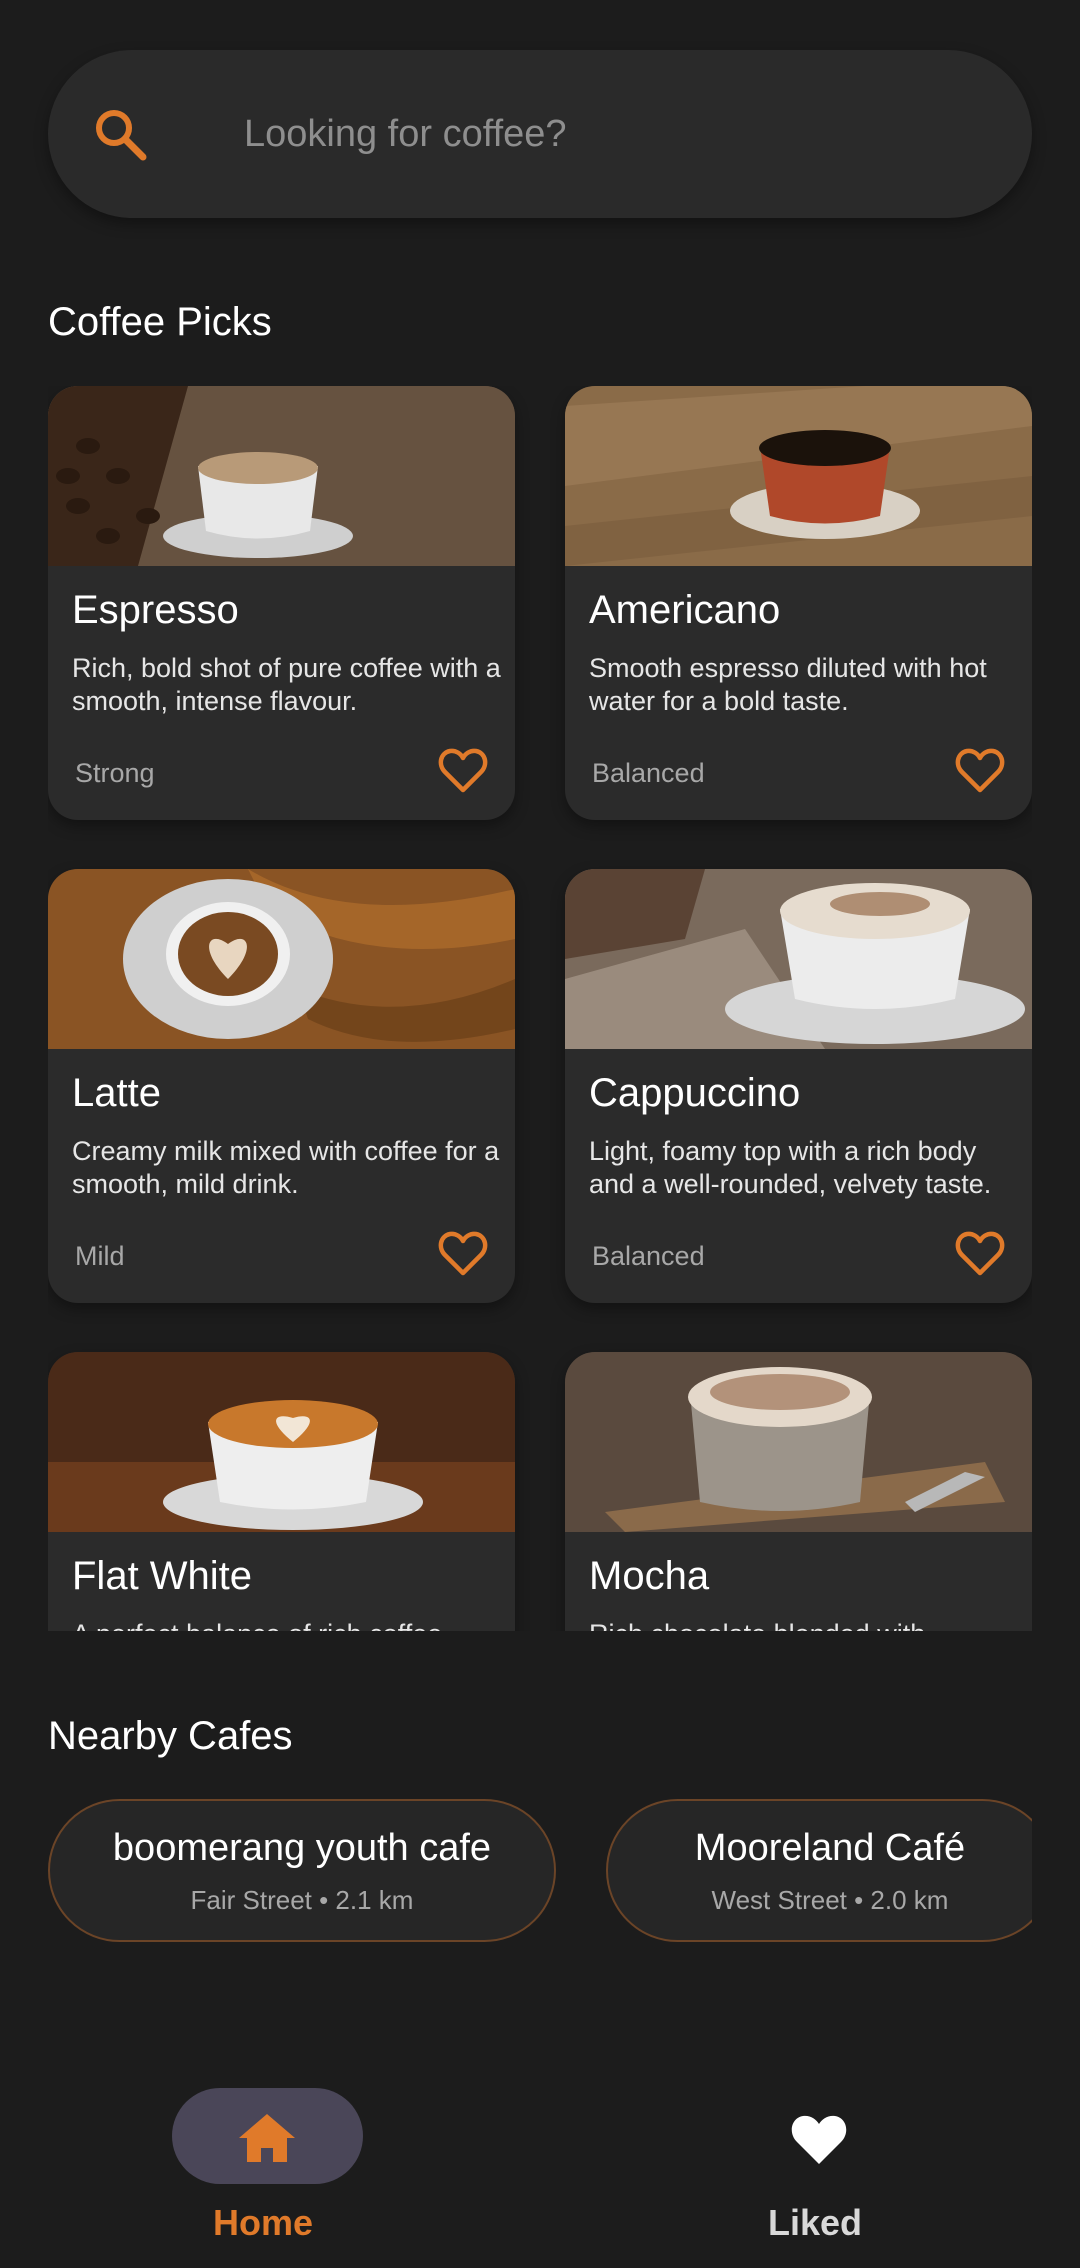  Describe the element at coordinates (302, 1900) in the screenshot. I see `cafe-meta: Fair Street • 2.1 km` at that location.